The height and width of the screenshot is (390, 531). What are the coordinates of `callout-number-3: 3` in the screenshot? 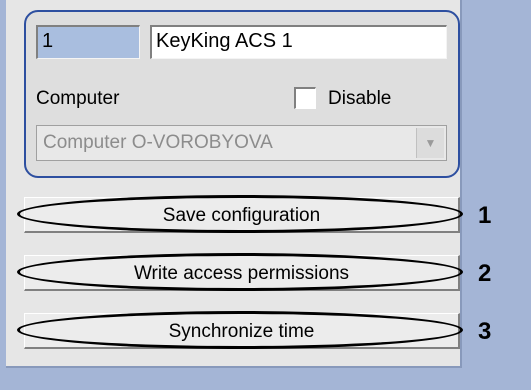 It's located at (485, 331).